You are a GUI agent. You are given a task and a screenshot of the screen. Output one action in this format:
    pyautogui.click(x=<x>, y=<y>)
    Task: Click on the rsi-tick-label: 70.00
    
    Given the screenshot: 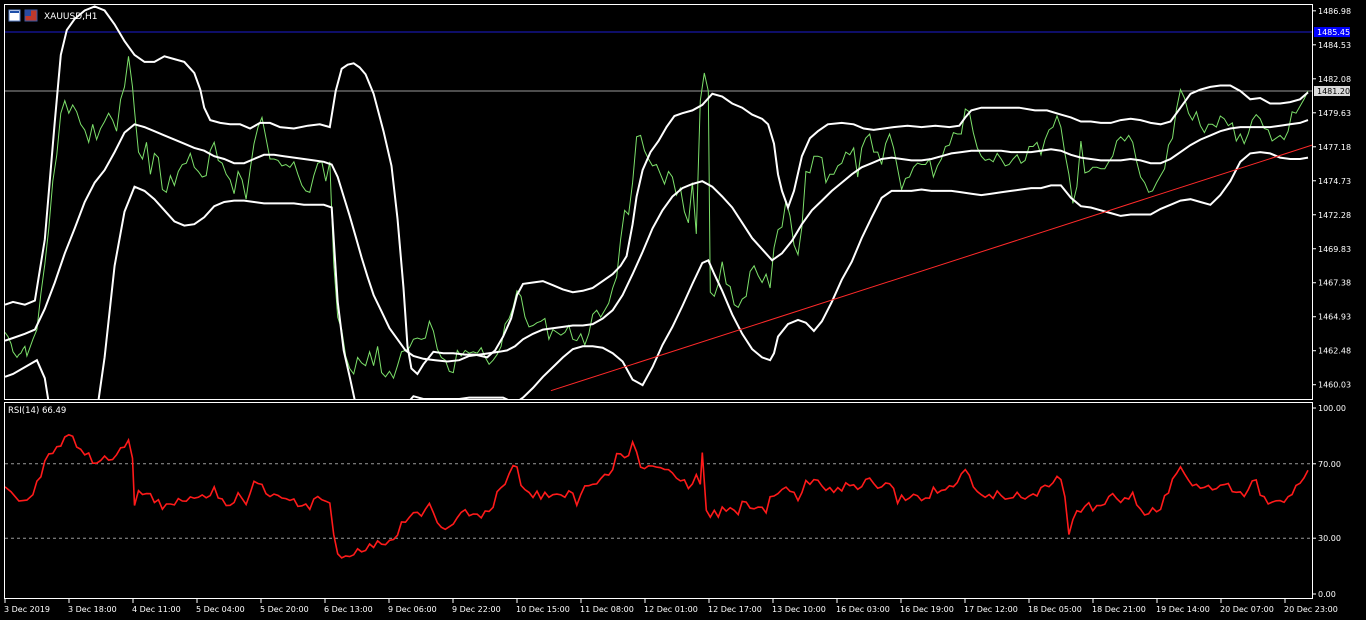 What is the action you would take?
    pyautogui.click(x=1329, y=464)
    